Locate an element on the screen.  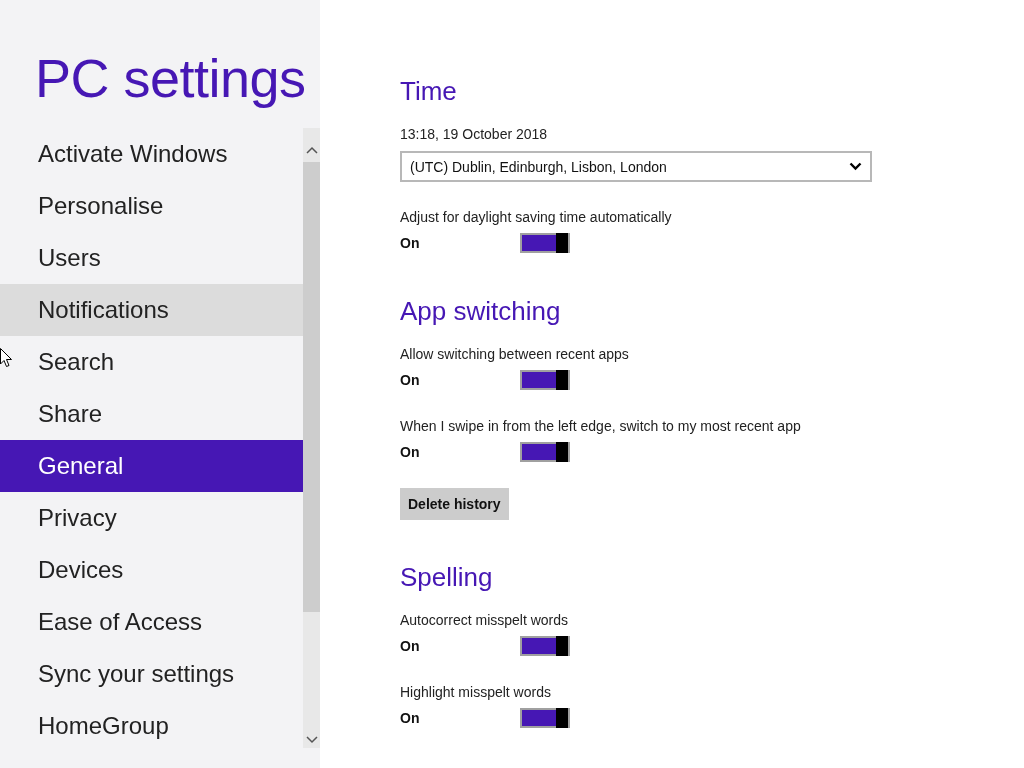
setting-label: Allow switching between recent apps is located at coordinates (515, 354).